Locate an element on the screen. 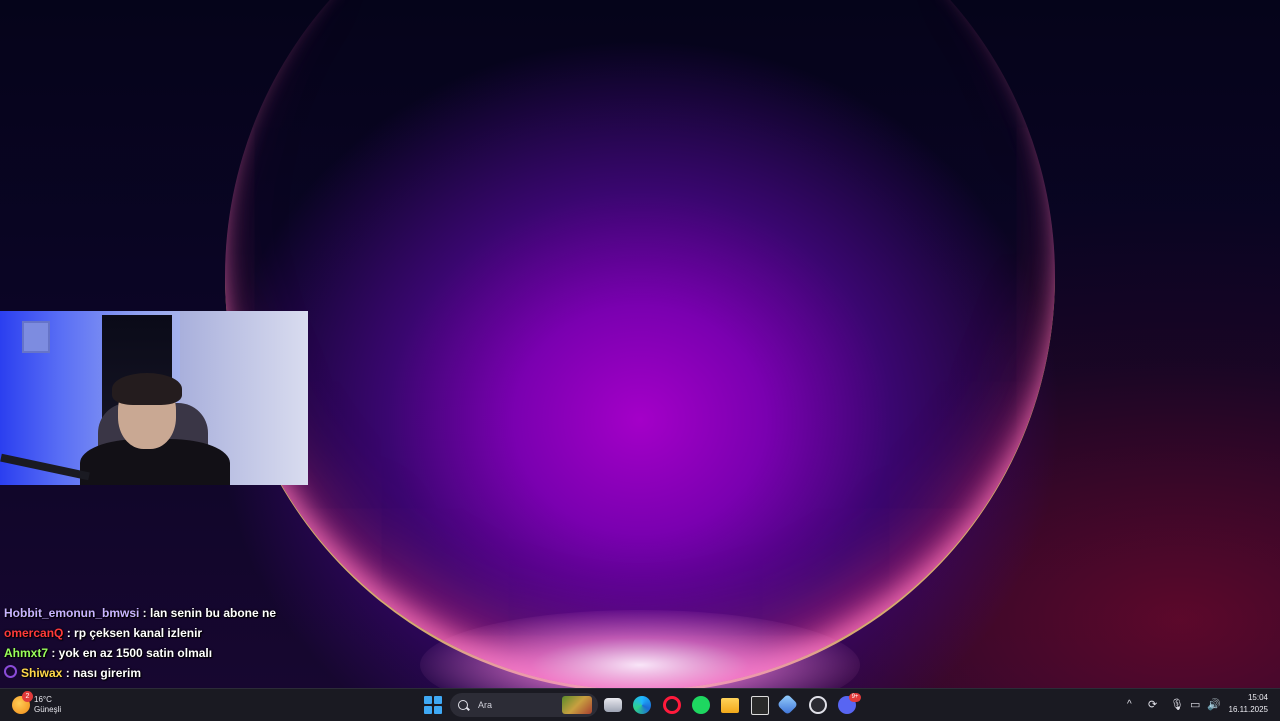 The height and width of the screenshot is (721, 1280). sync-icon: ⟳ is located at coordinates (1152, 705).